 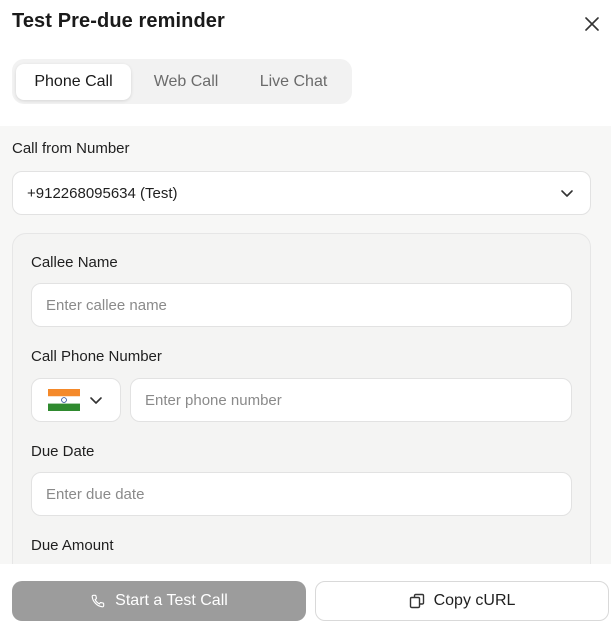 I want to click on copy-curl-button: Copy cURL, so click(x=462, y=601).